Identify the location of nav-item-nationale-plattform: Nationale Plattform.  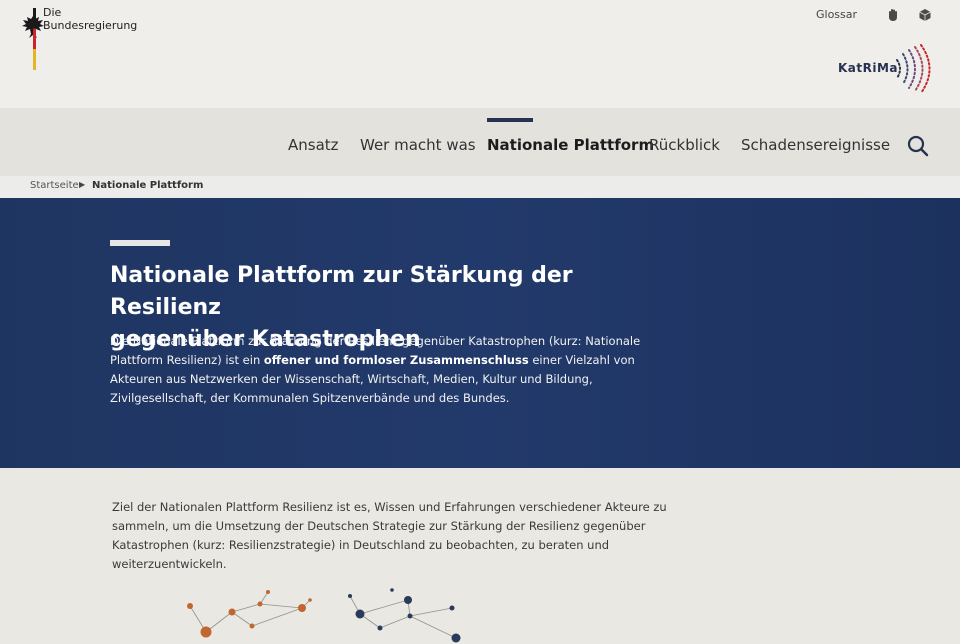
(570, 145).